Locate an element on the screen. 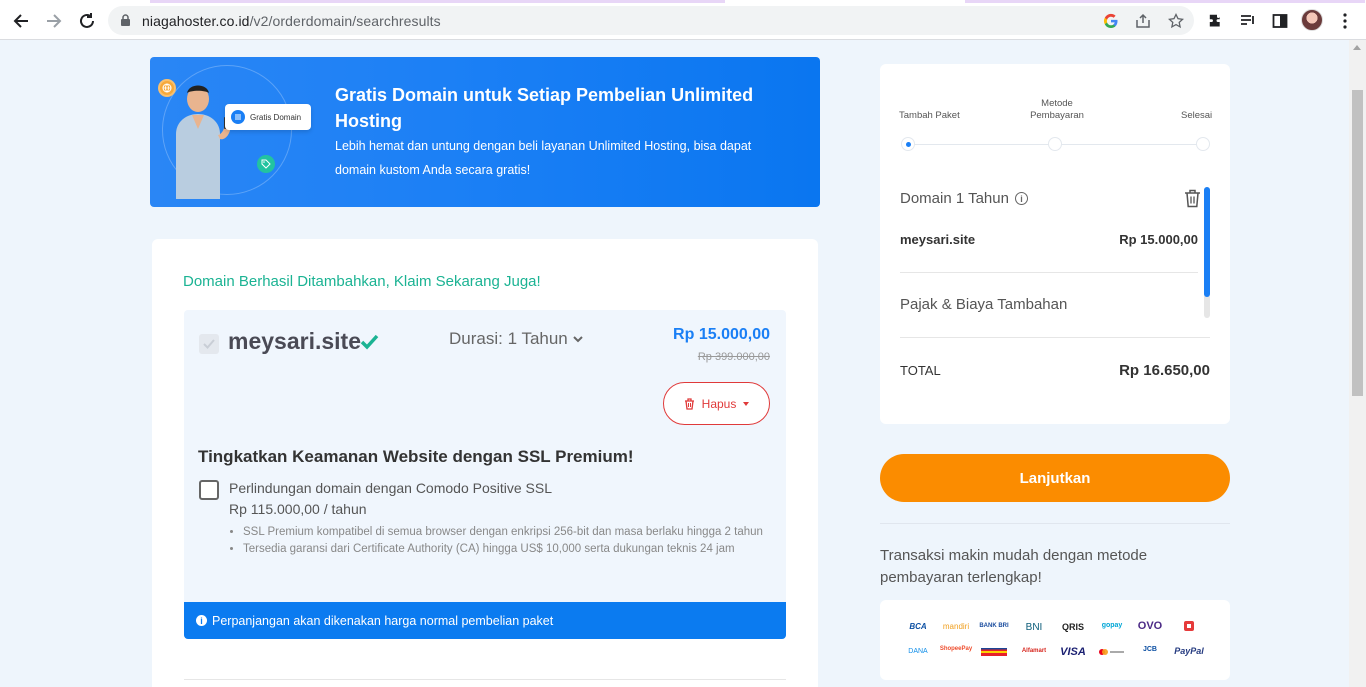 The width and height of the screenshot is (1366, 687). mandiri-logo: mandiri is located at coordinates (956, 626).